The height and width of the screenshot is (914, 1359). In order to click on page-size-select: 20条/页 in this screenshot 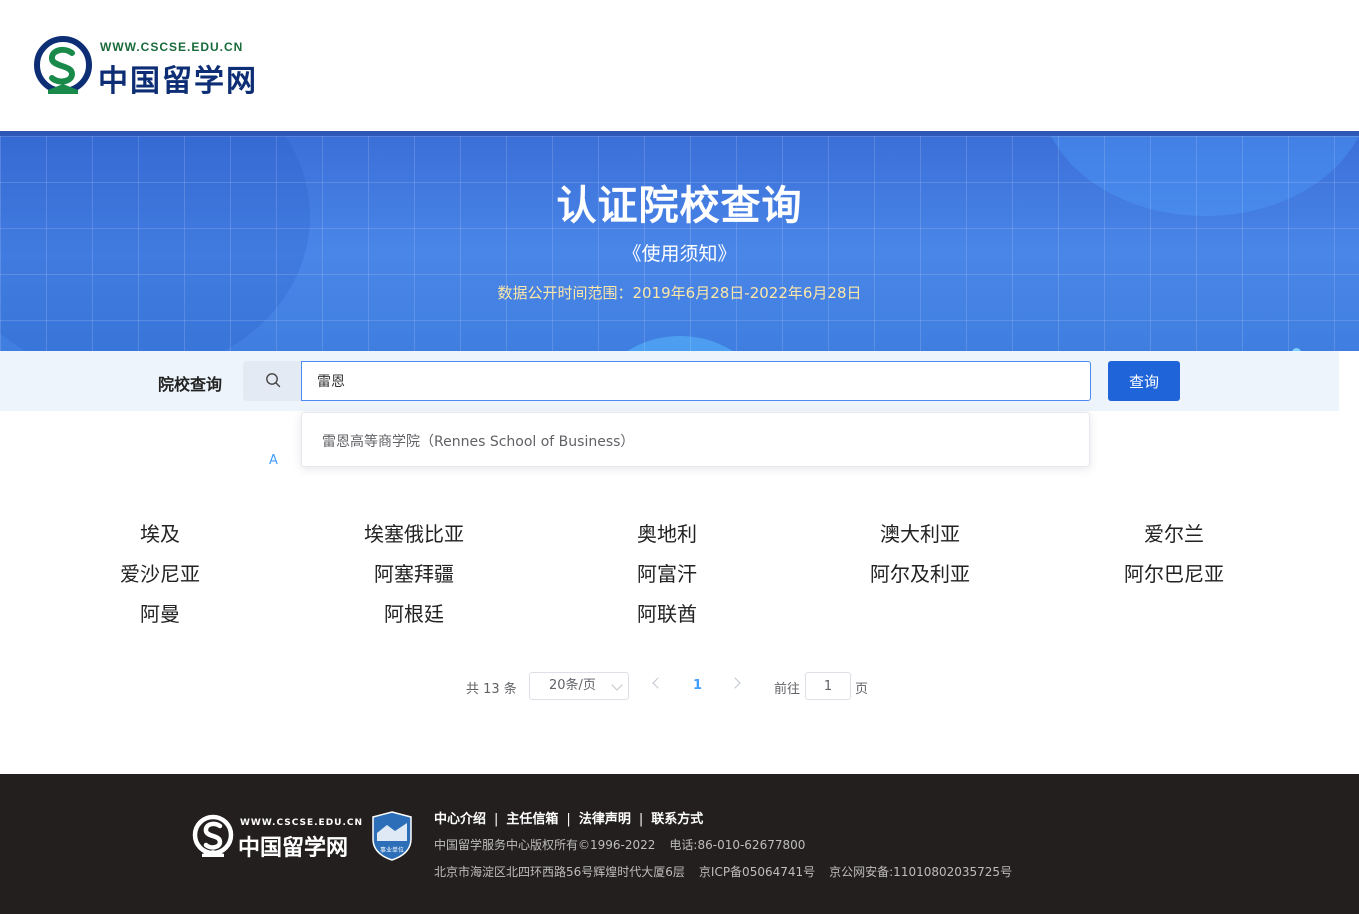, I will do `click(579, 686)`.